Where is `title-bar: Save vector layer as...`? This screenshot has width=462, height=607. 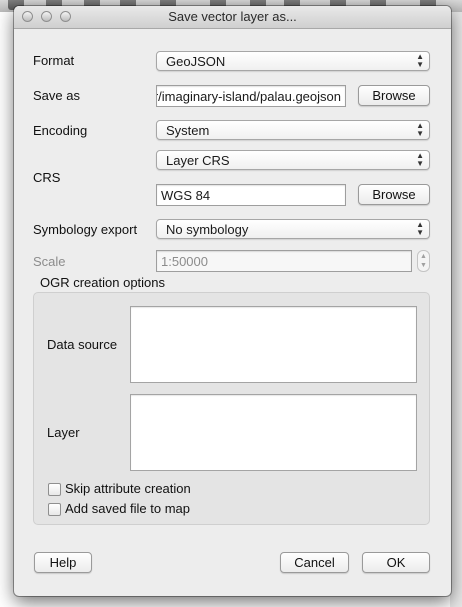
title-bar: Save vector layer as... is located at coordinates (232, 17).